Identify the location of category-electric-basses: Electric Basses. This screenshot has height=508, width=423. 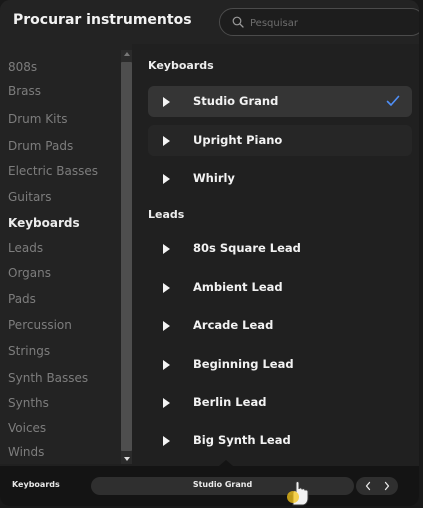
(53, 171).